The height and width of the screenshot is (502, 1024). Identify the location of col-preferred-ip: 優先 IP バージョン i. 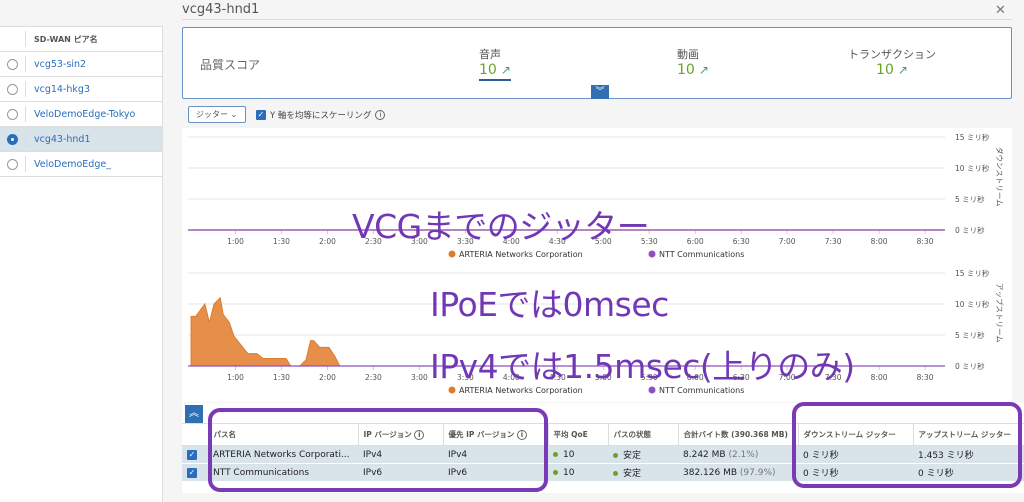
(495, 434).